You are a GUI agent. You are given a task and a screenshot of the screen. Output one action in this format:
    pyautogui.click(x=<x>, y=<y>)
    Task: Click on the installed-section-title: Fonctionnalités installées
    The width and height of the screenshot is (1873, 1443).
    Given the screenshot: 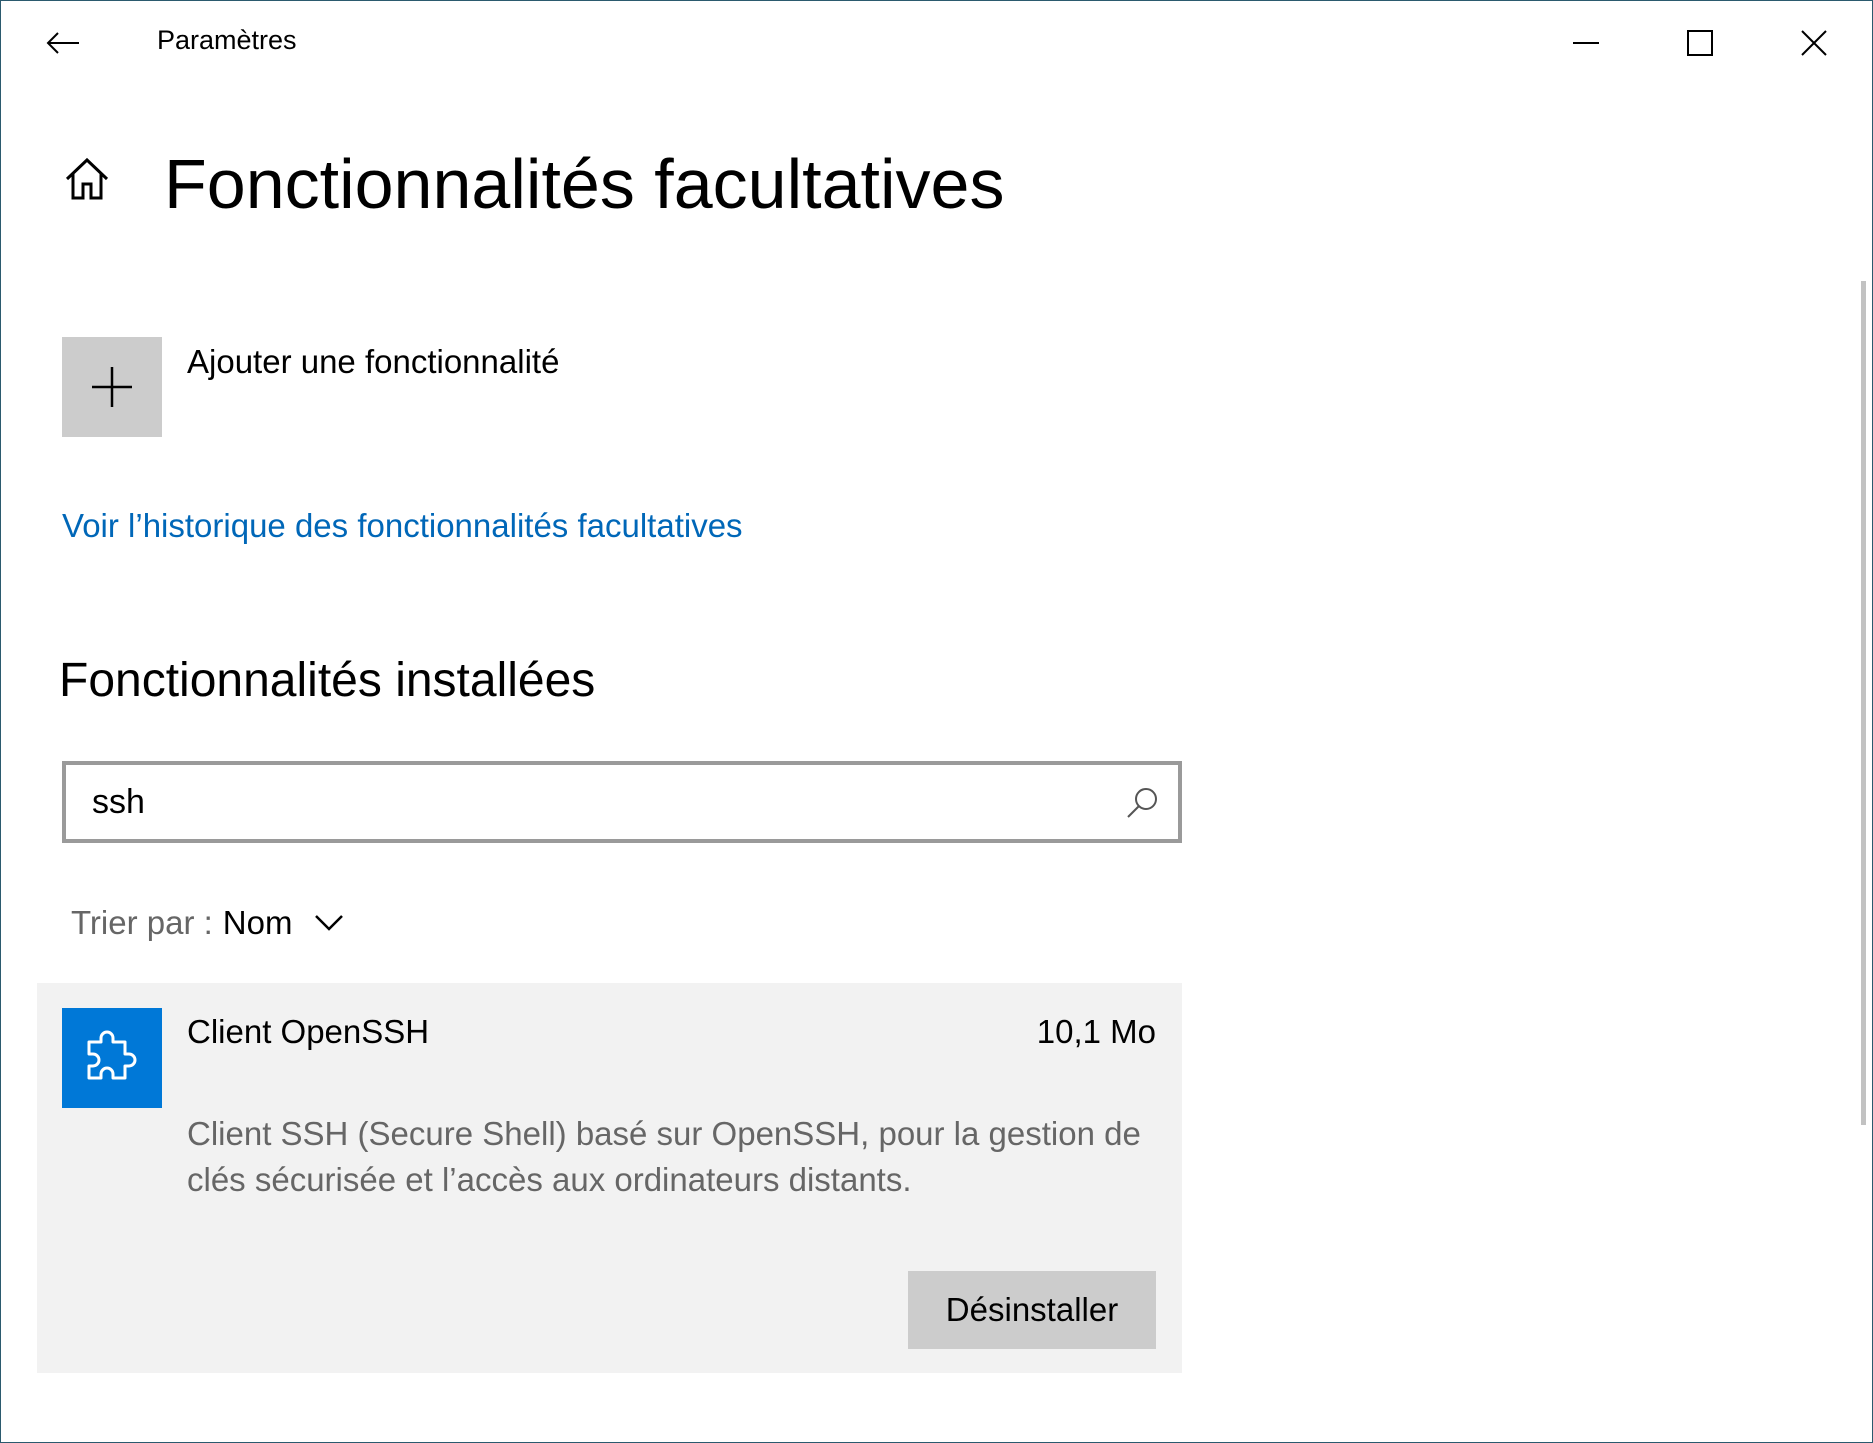 What is the action you would take?
    pyautogui.click(x=327, y=680)
    